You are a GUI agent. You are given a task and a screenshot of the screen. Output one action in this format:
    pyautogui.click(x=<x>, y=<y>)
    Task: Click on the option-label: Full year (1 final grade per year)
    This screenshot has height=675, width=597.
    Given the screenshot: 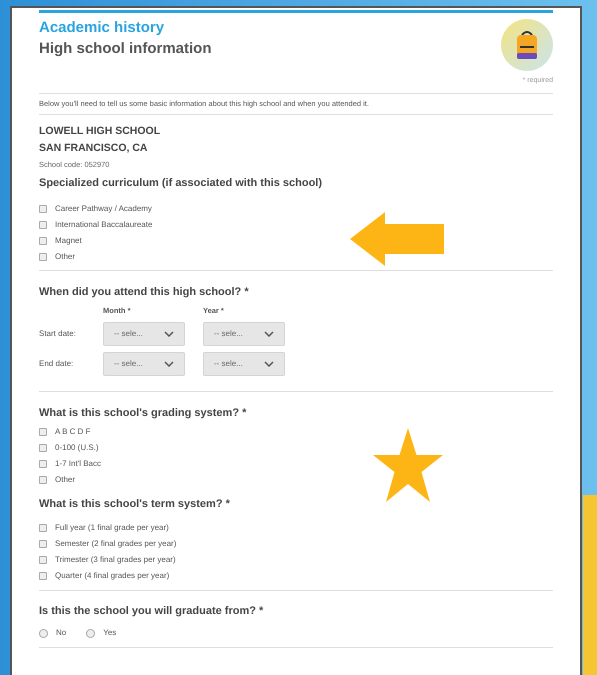 What is the action you would take?
    pyautogui.click(x=112, y=528)
    